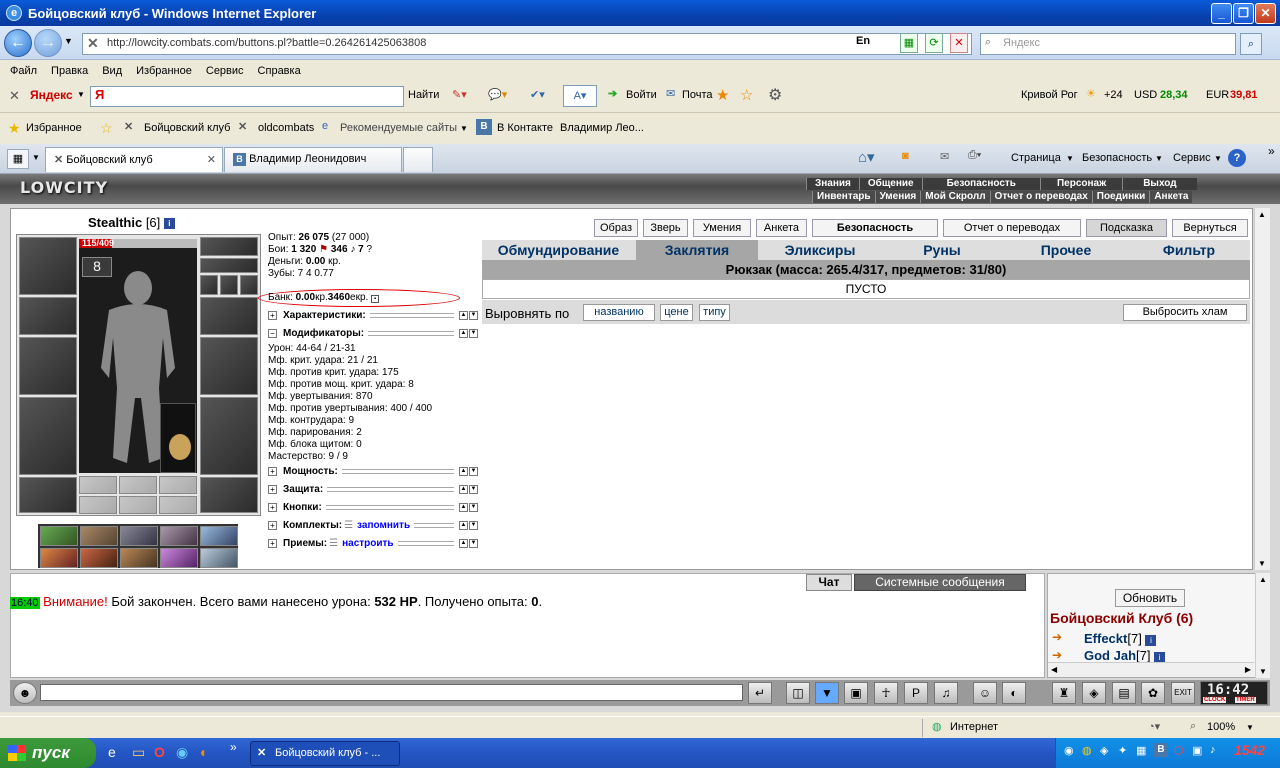 The width and height of the screenshot is (1280, 768). What do you see at coordinates (525, 128) in the screenshot?
I see `favorite-item-vk: В Контакте` at bounding box center [525, 128].